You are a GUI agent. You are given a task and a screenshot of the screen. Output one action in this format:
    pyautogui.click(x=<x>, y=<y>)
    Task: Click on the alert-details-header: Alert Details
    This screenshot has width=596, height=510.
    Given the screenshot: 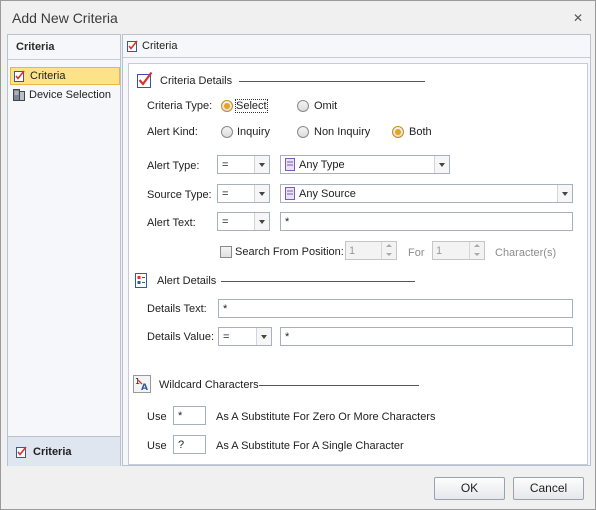 What is the action you would take?
    pyautogui.click(x=358, y=281)
    